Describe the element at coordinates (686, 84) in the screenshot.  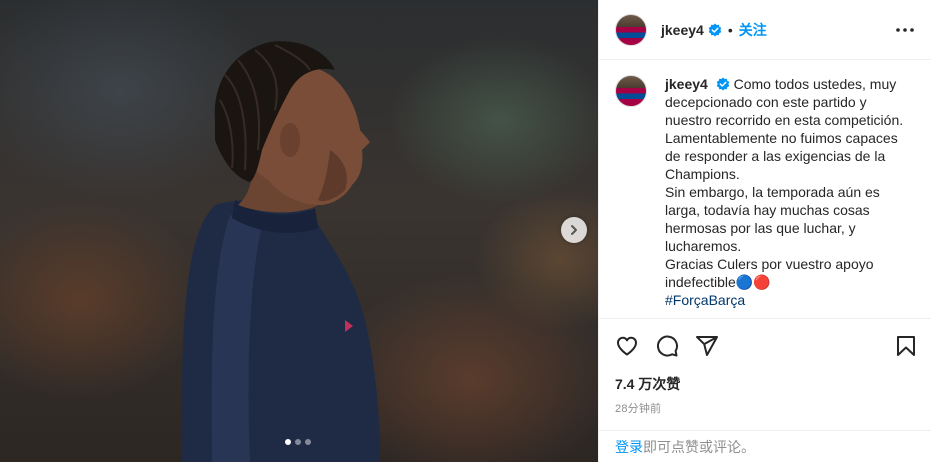
I see `caption-username: jkeey4` at that location.